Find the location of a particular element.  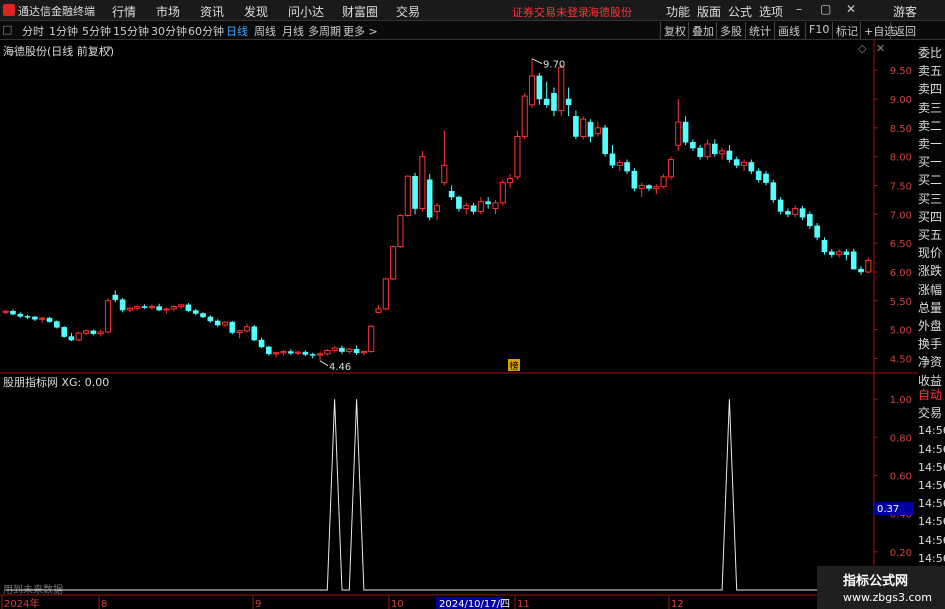

quote-item: 外盘 is located at coordinates (930, 326).